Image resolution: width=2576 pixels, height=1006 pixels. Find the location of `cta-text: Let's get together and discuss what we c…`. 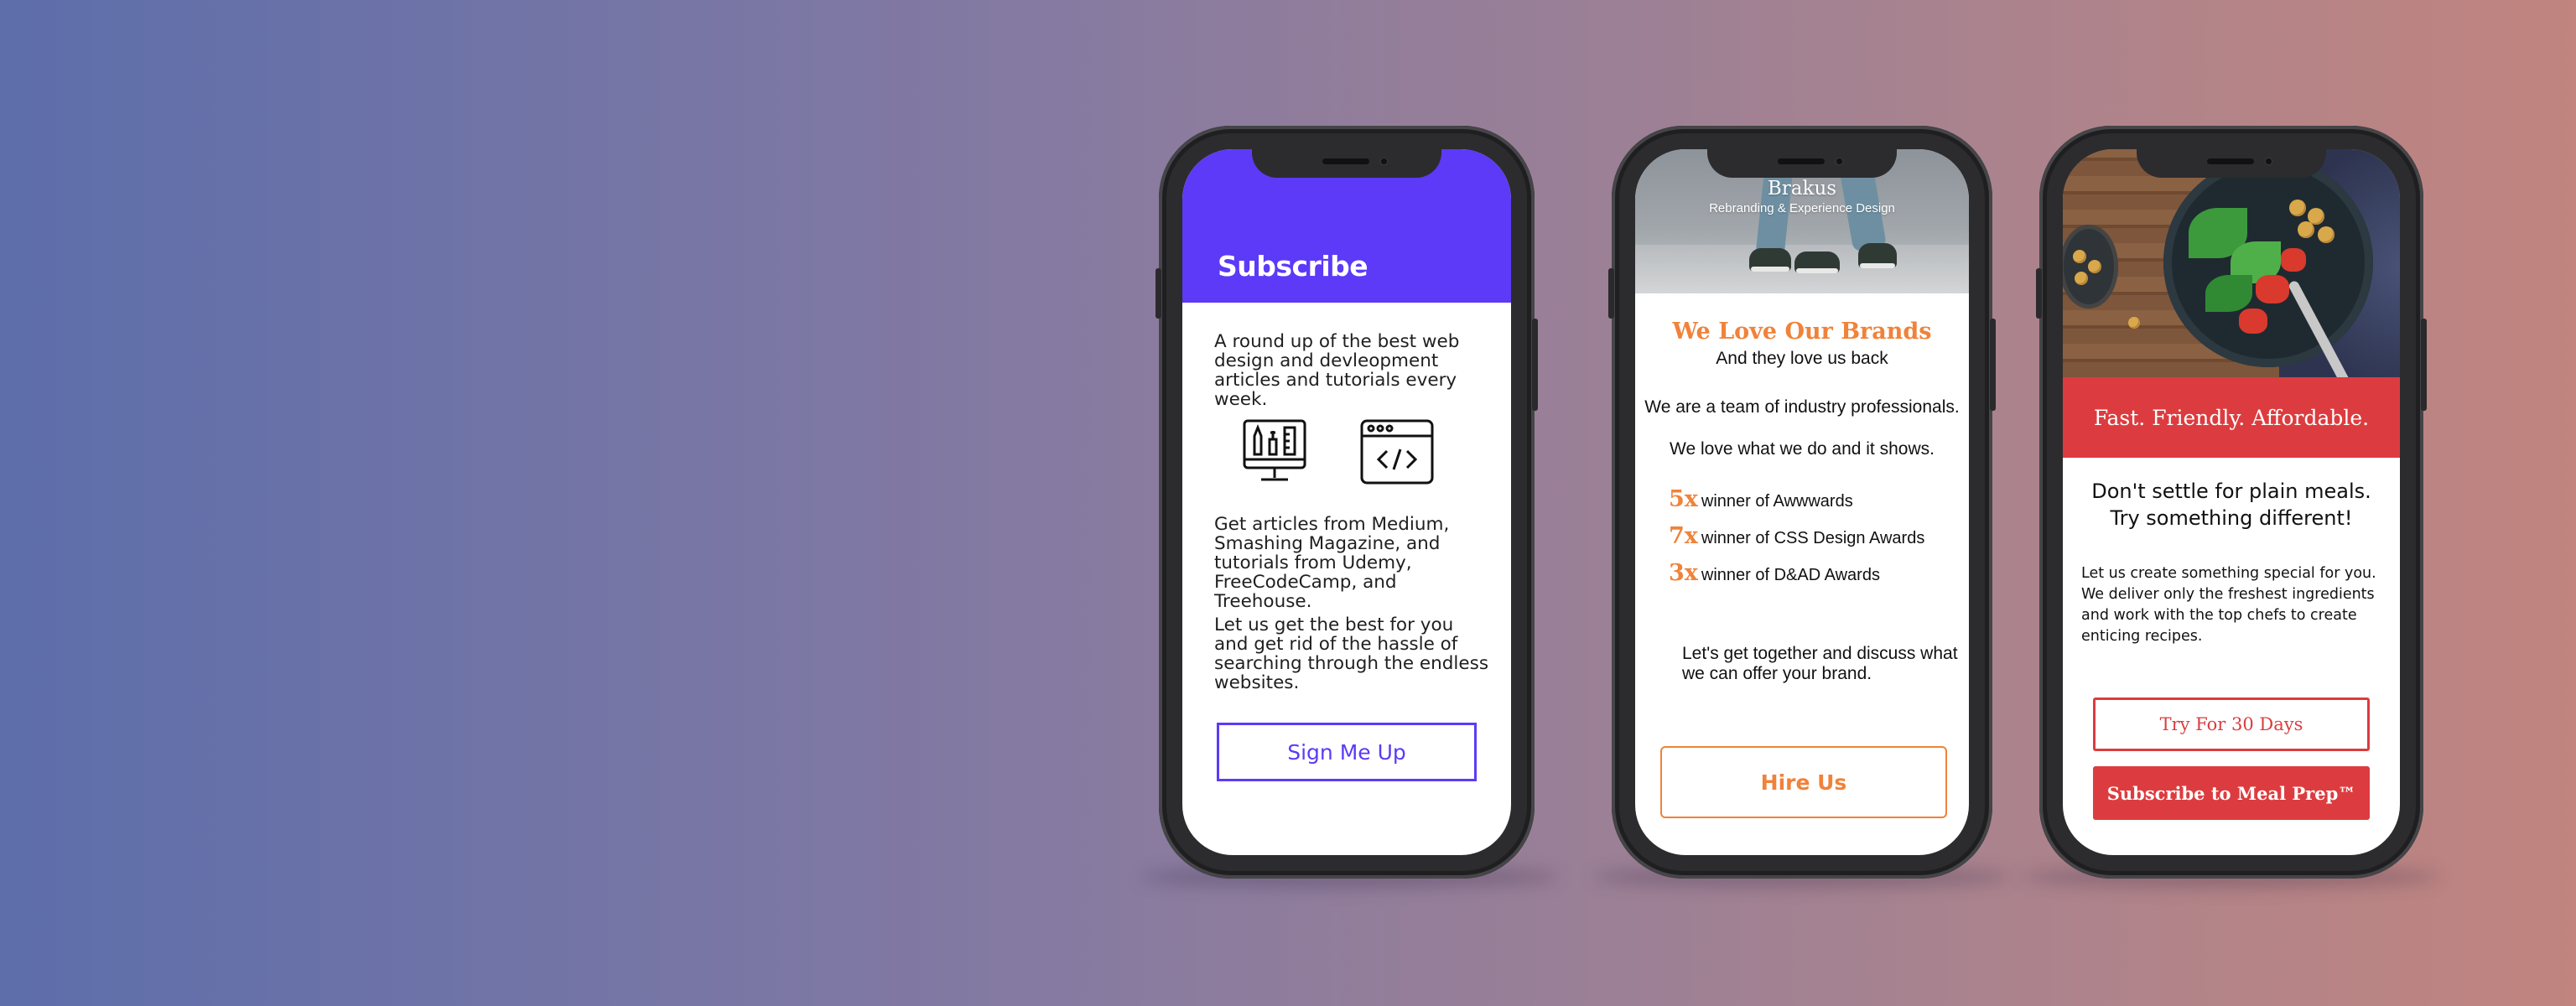

cta-text: Let's get together and discuss what we c… is located at coordinates (1820, 663).